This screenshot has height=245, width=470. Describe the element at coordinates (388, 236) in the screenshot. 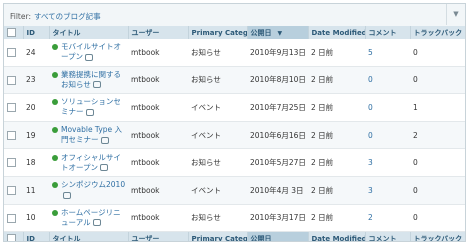

I see `column-footer-comments: コメント` at that location.